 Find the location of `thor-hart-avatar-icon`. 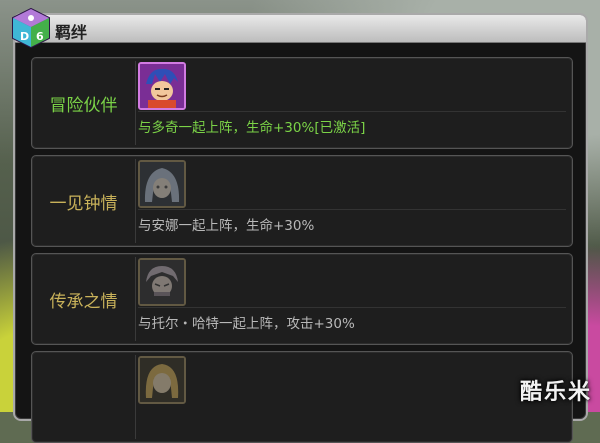

thor-hart-avatar-icon is located at coordinates (162, 282).